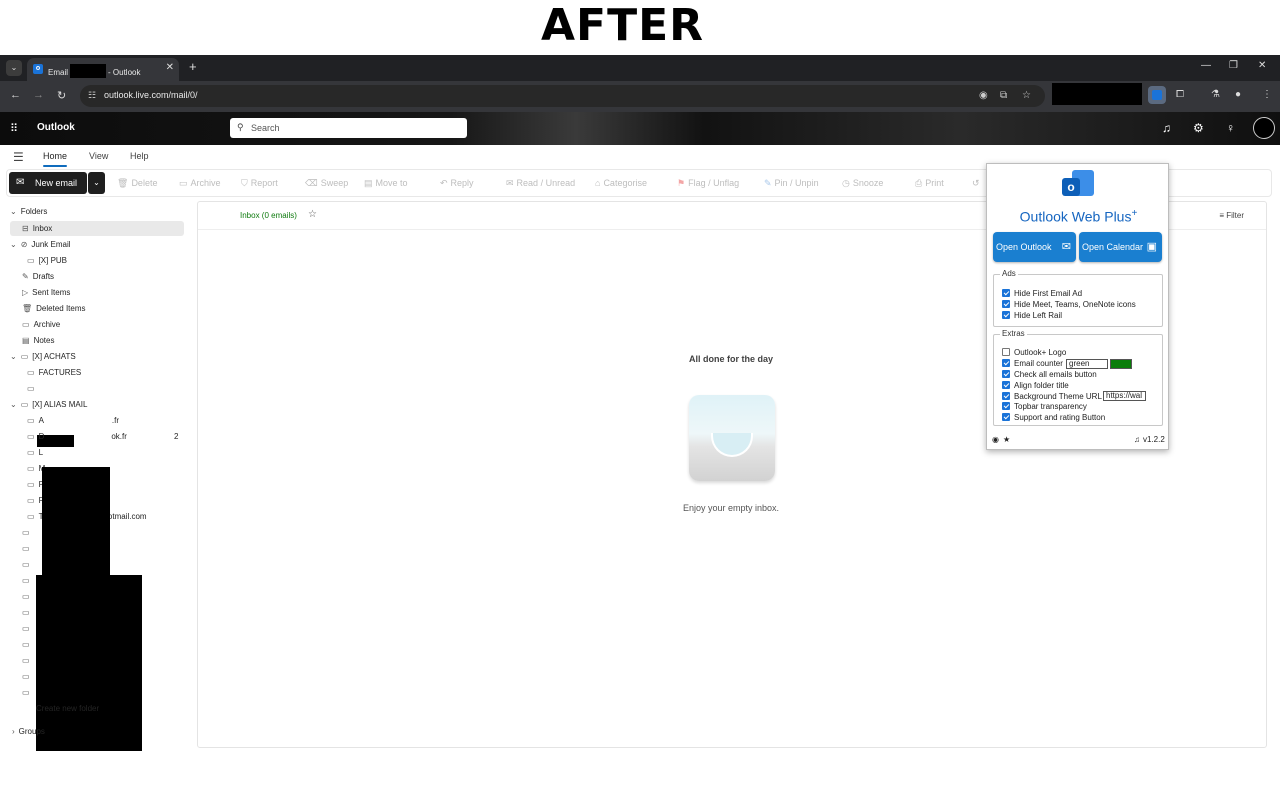  What do you see at coordinates (1166, 128) in the screenshot?
I see `notifications-bell-icon: ♫` at bounding box center [1166, 128].